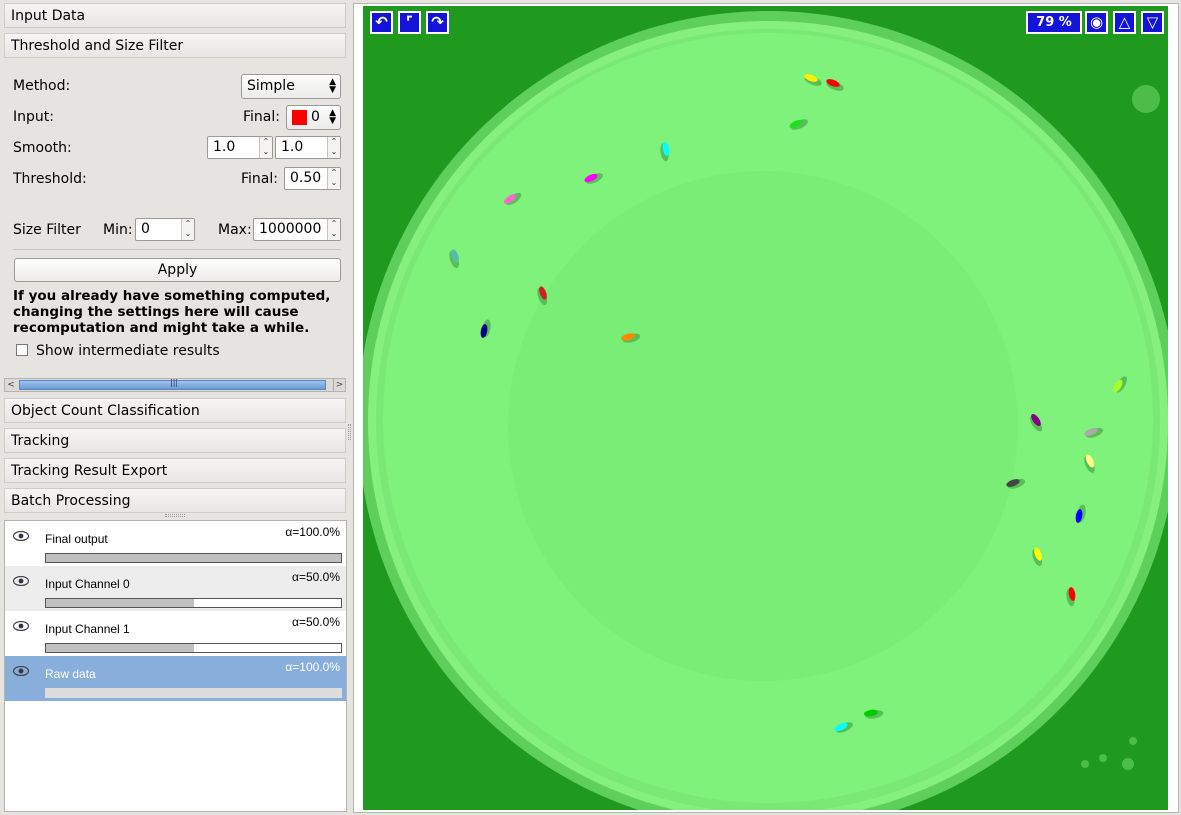 The height and width of the screenshot is (815, 1181). Describe the element at coordinates (349, 432) in the screenshot. I see `vertical-splitter-handle` at that location.